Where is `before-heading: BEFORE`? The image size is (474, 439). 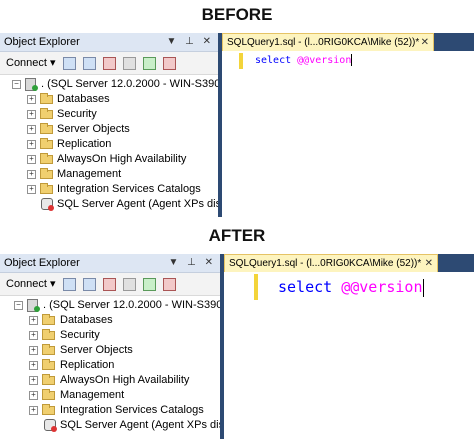
before-heading: BEFORE is located at coordinates (237, 14).